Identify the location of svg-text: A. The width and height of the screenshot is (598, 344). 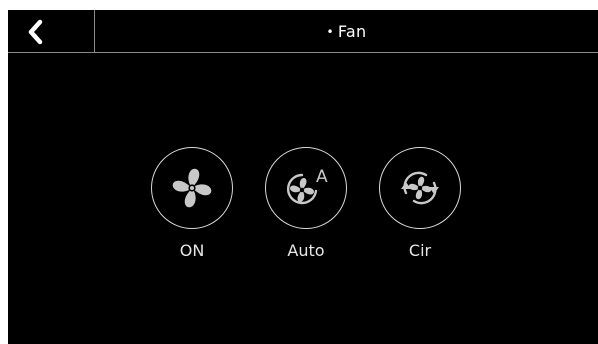
(322, 177).